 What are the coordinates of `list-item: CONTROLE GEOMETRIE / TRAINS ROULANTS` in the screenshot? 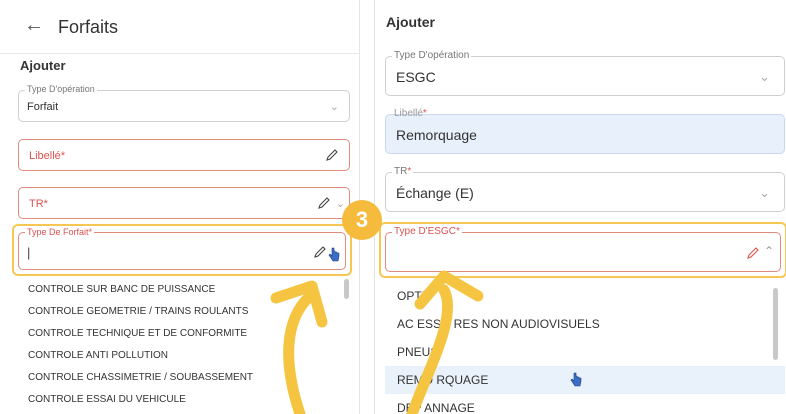 It's located at (184, 312).